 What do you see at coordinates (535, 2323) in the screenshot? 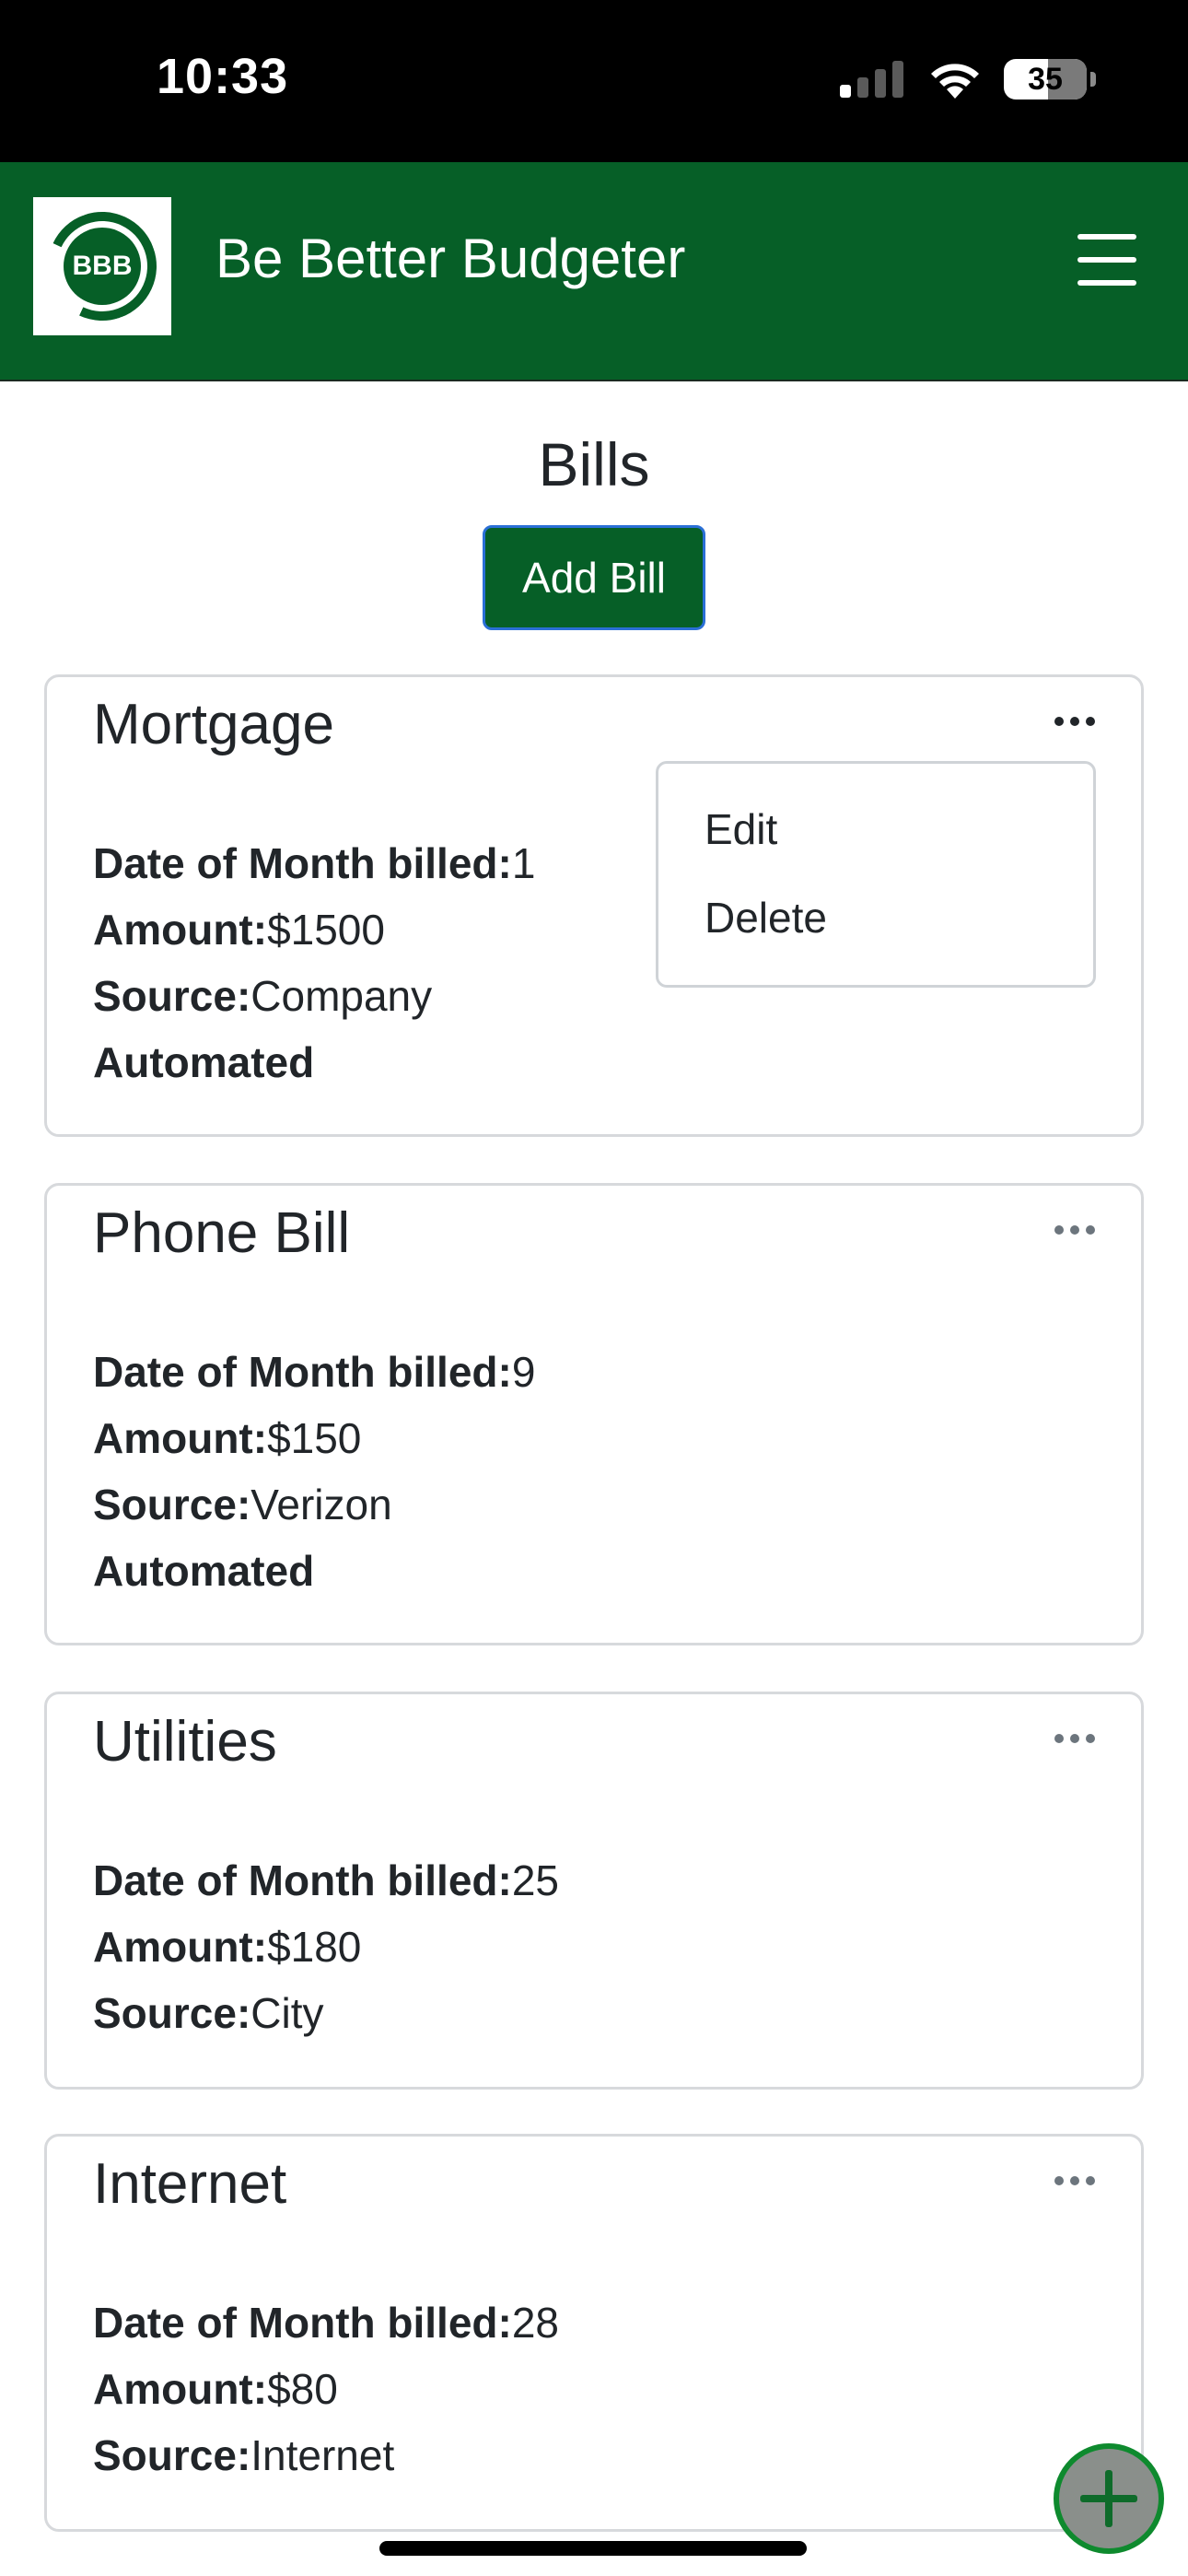
I see `bill-date-value: 28` at bounding box center [535, 2323].